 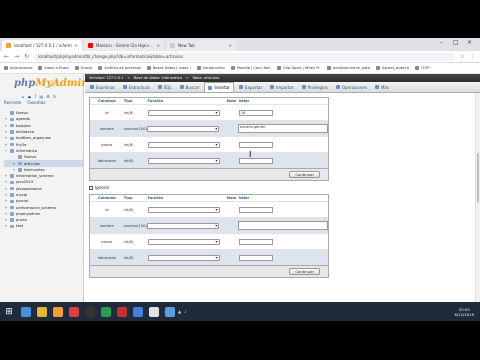 I want to click on bookmark-item: Cow Sport | Whey Pr., so click(x=298, y=68).